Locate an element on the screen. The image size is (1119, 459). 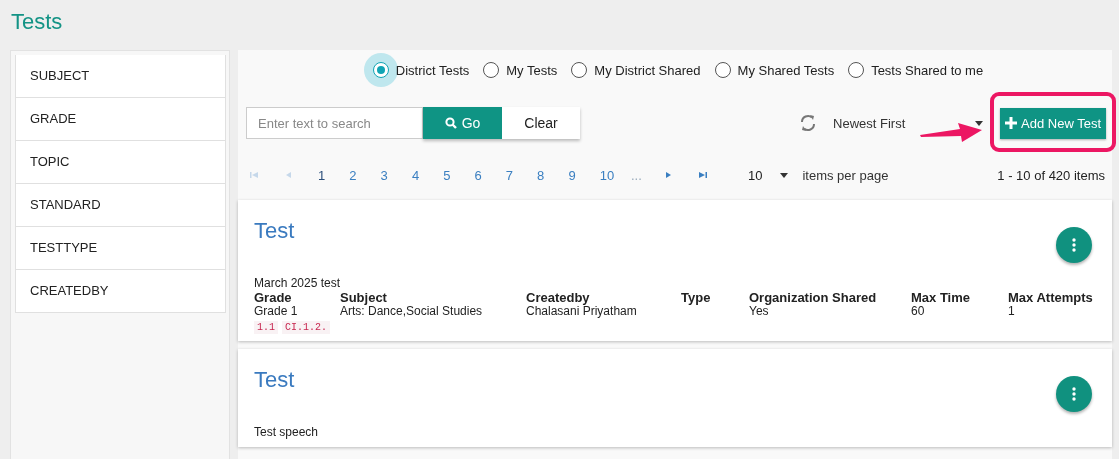
page-link: 10 is located at coordinates (615, 175).